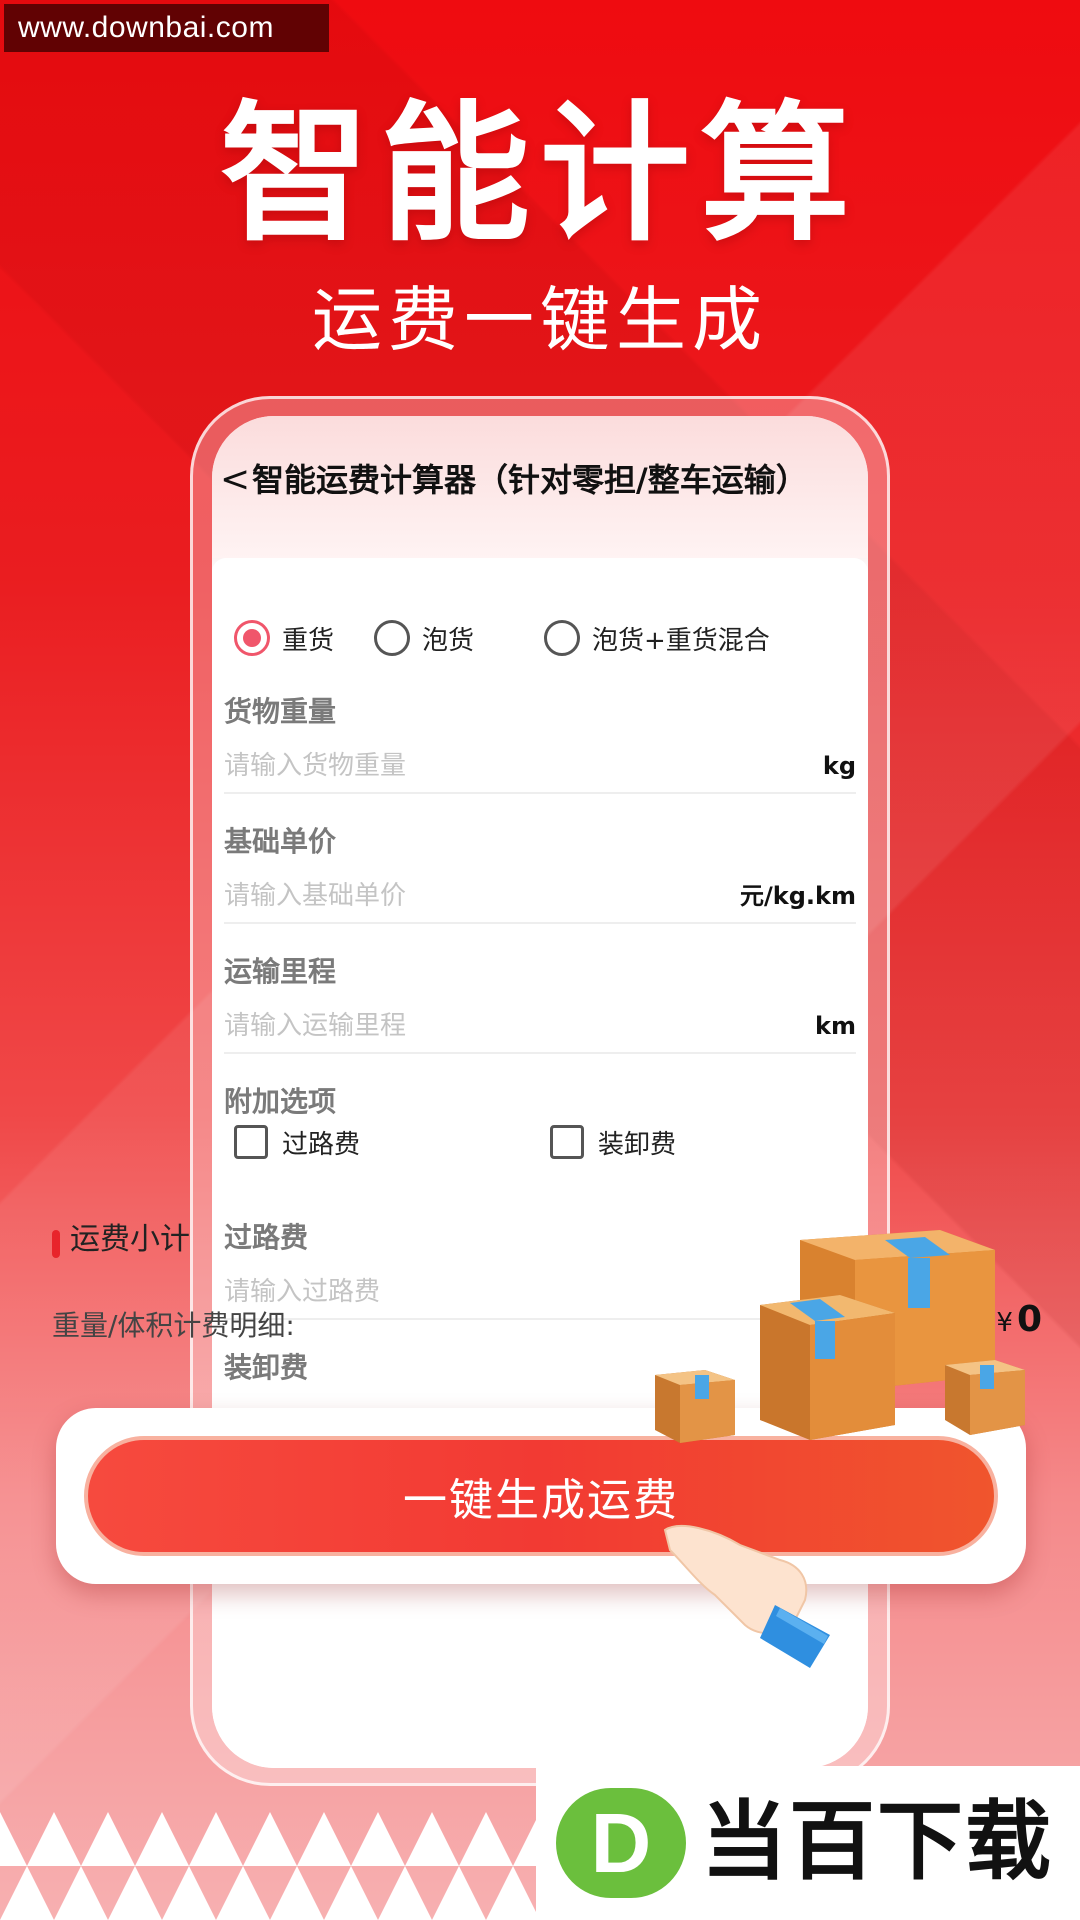 This screenshot has width=1080, height=1920. I want to click on summary-detail-label: 重量/体积计费明细:, so click(173, 1325).